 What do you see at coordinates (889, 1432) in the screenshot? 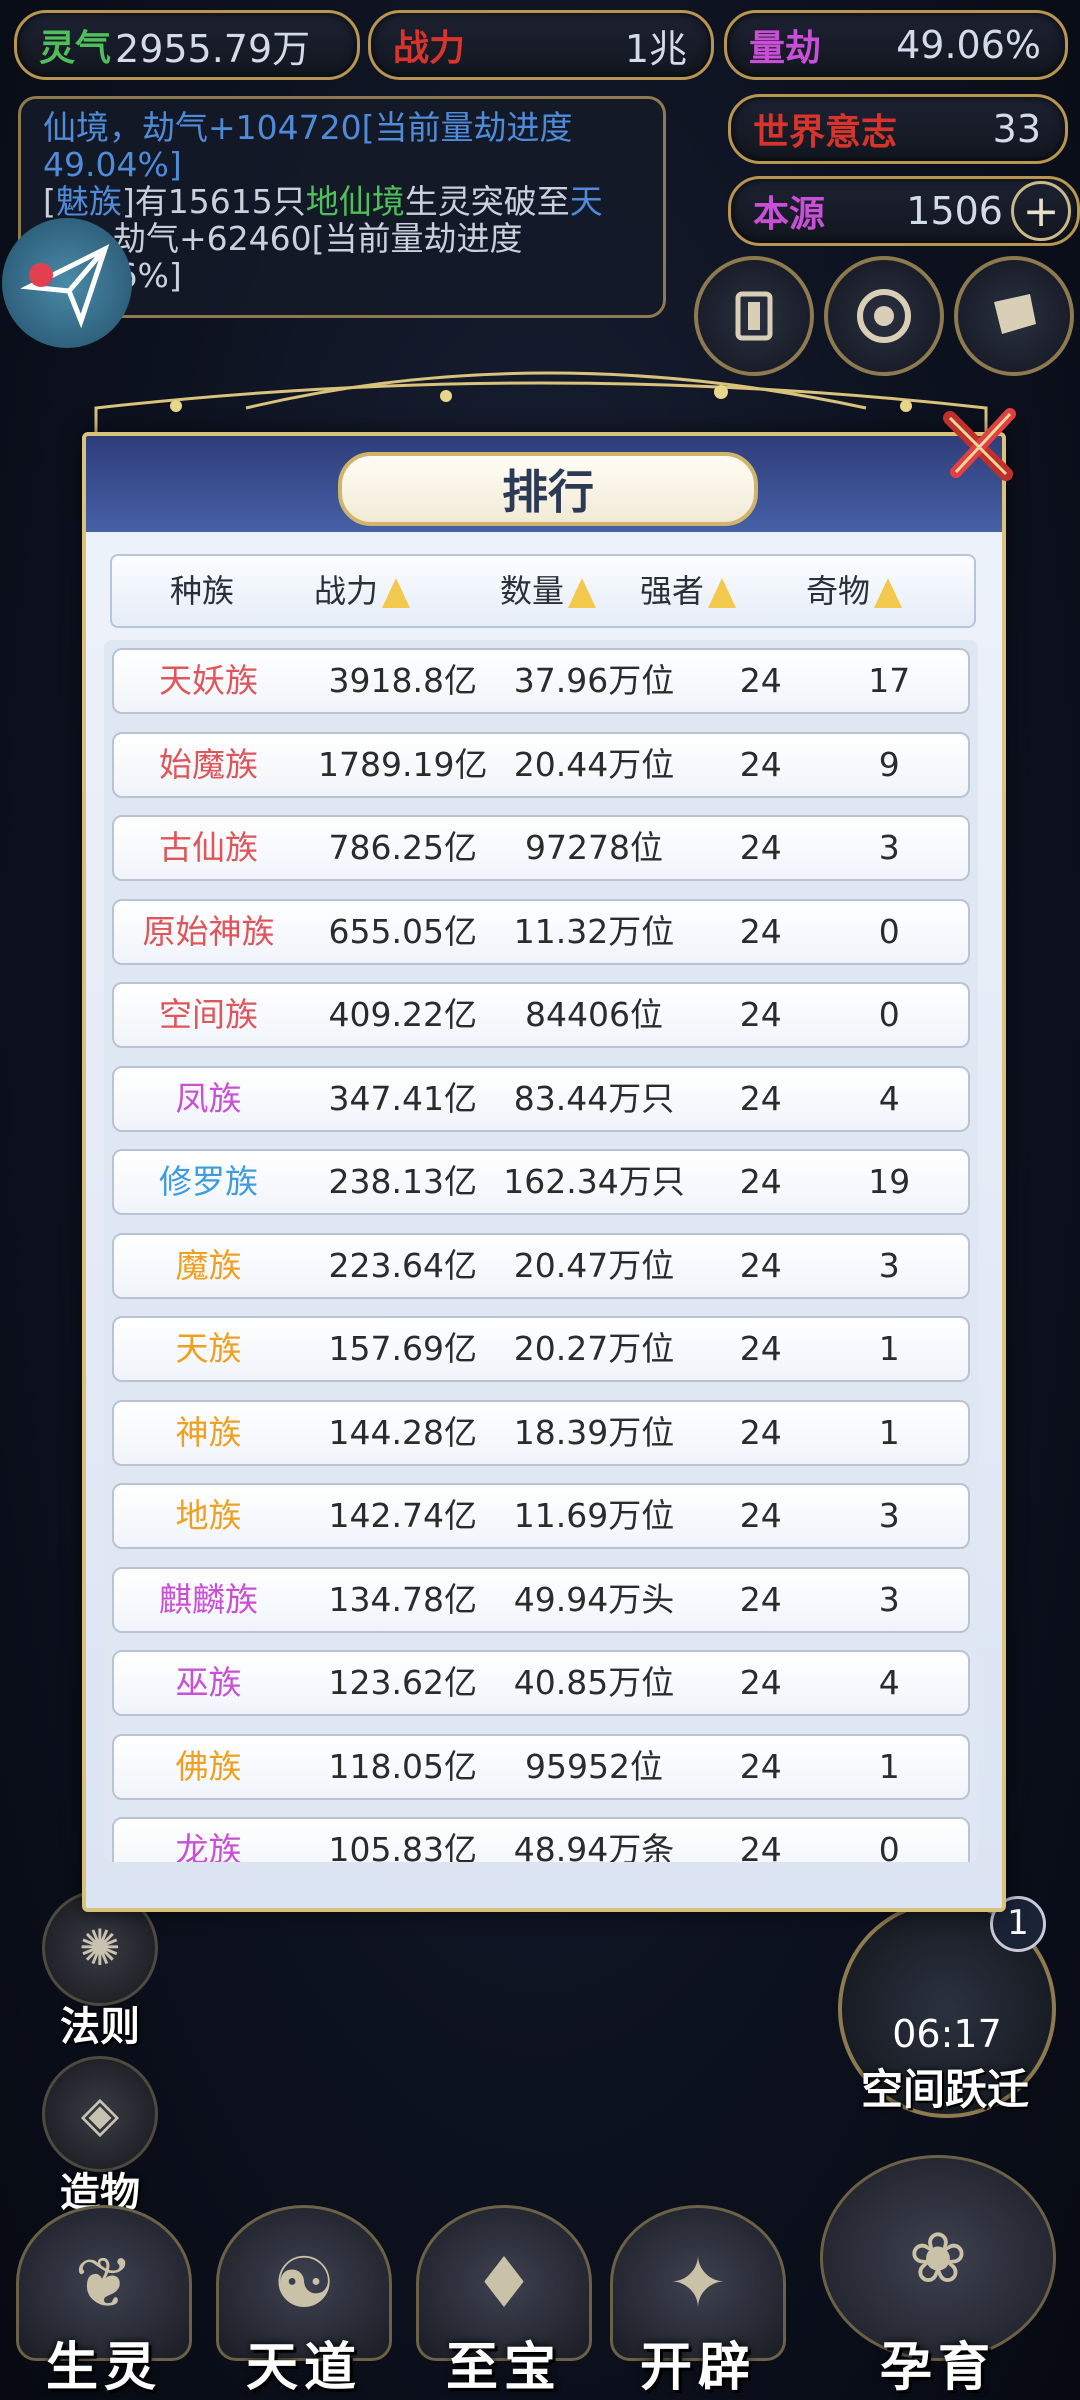
I see `items-cell: 1` at bounding box center [889, 1432].